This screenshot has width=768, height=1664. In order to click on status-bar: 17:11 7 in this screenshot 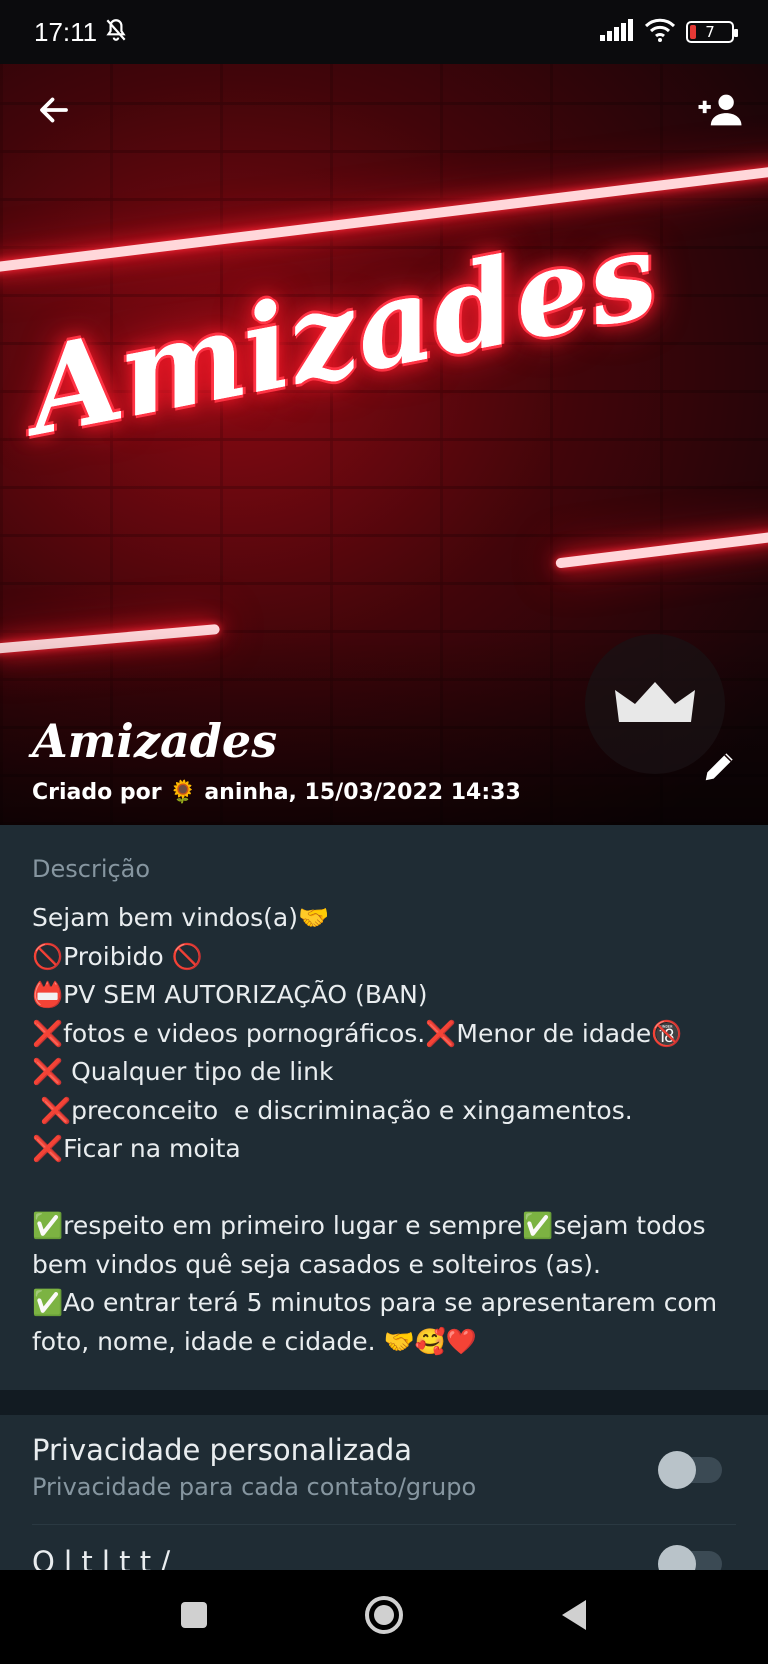, I will do `click(384, 32)`.